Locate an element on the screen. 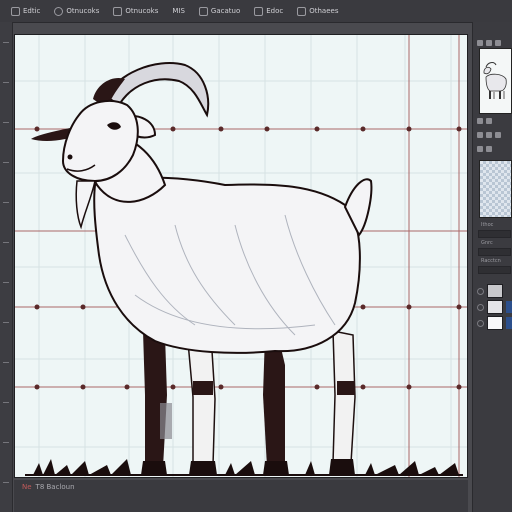  menu-circle-label: Otnucoks is located at coordinates (83, 11).